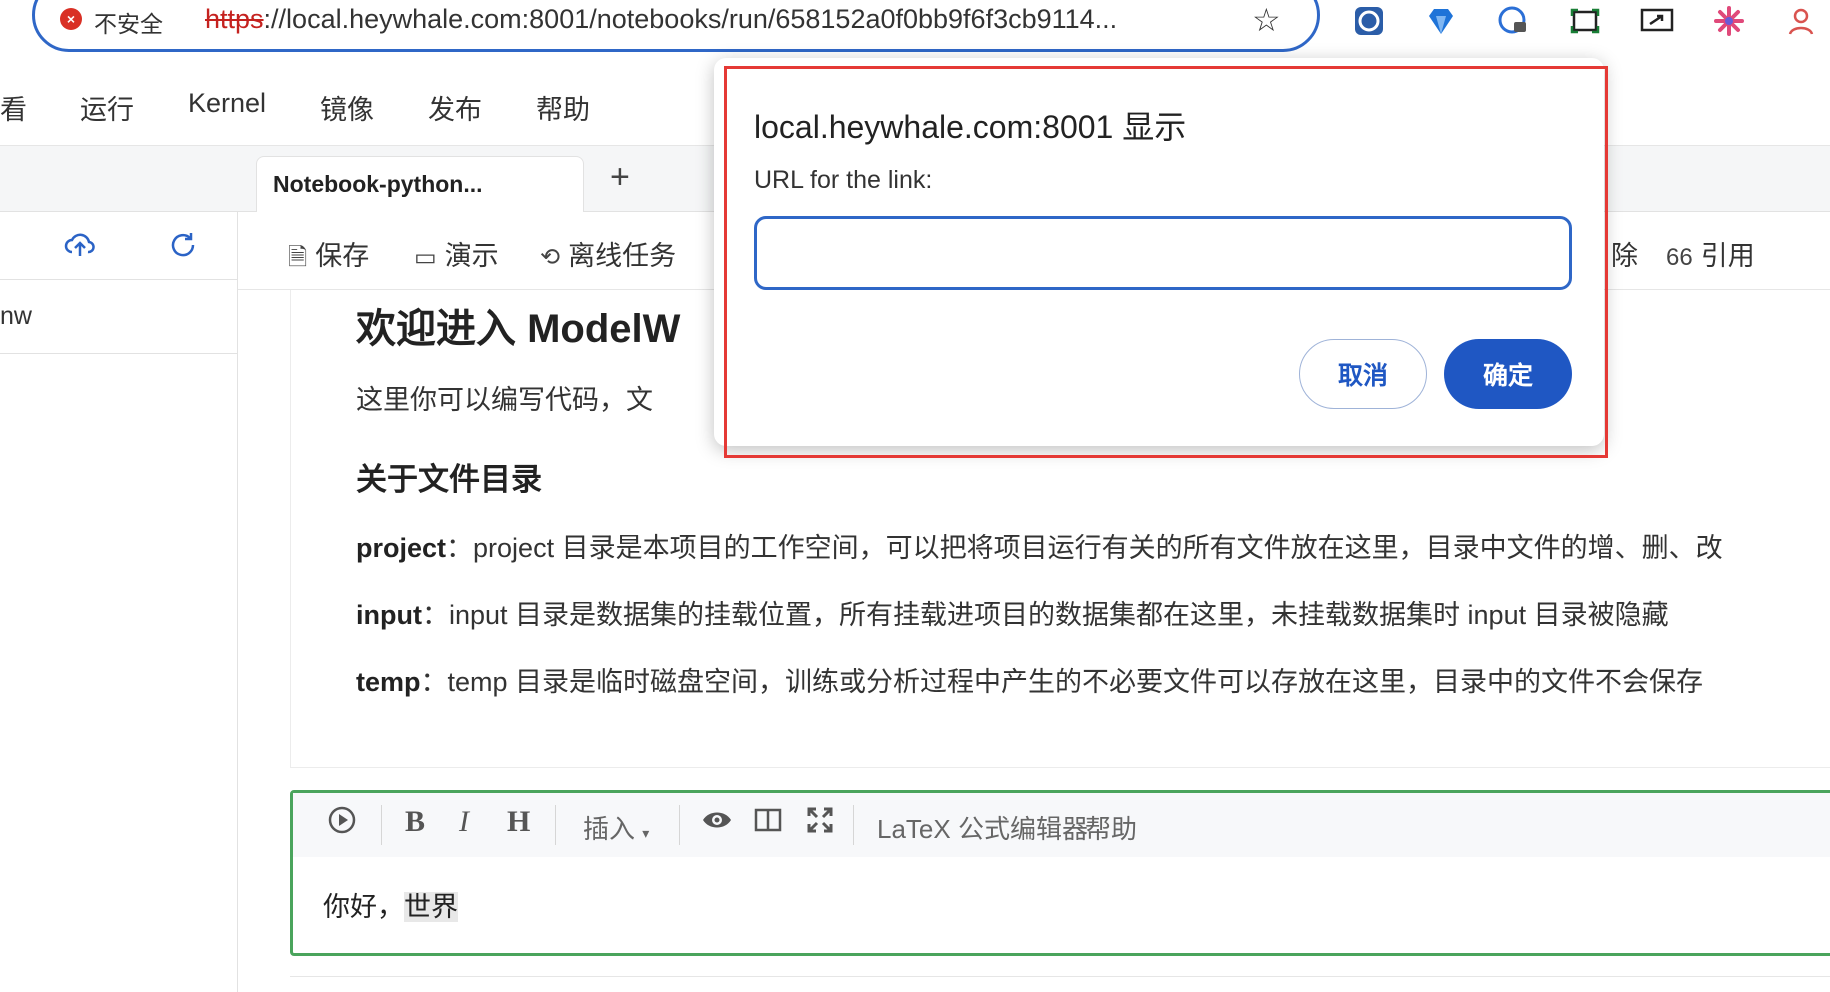 Image resolution: width=1830 pixels, height=992 pixels. I want to click on save-label: 保存, so click(342, 256).